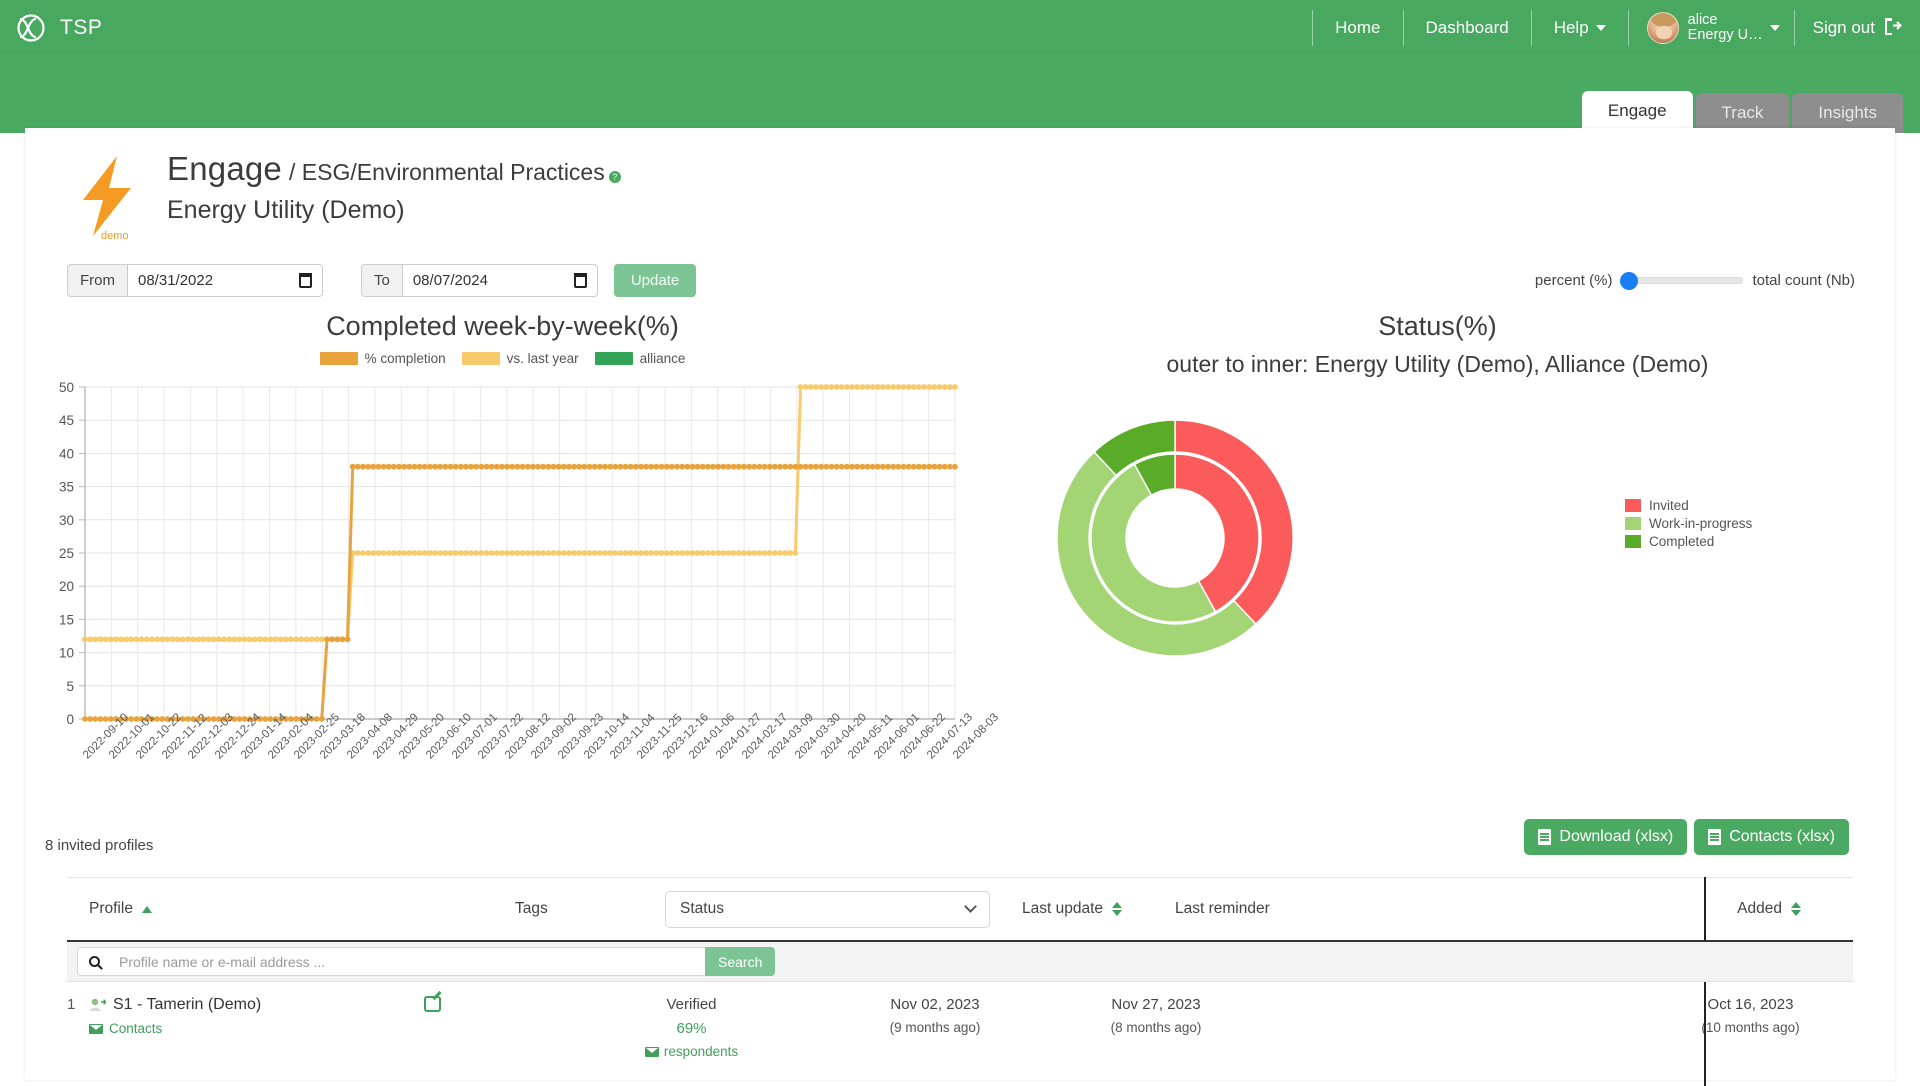  I want to click on percent-count-slider, so click(1682, 281).